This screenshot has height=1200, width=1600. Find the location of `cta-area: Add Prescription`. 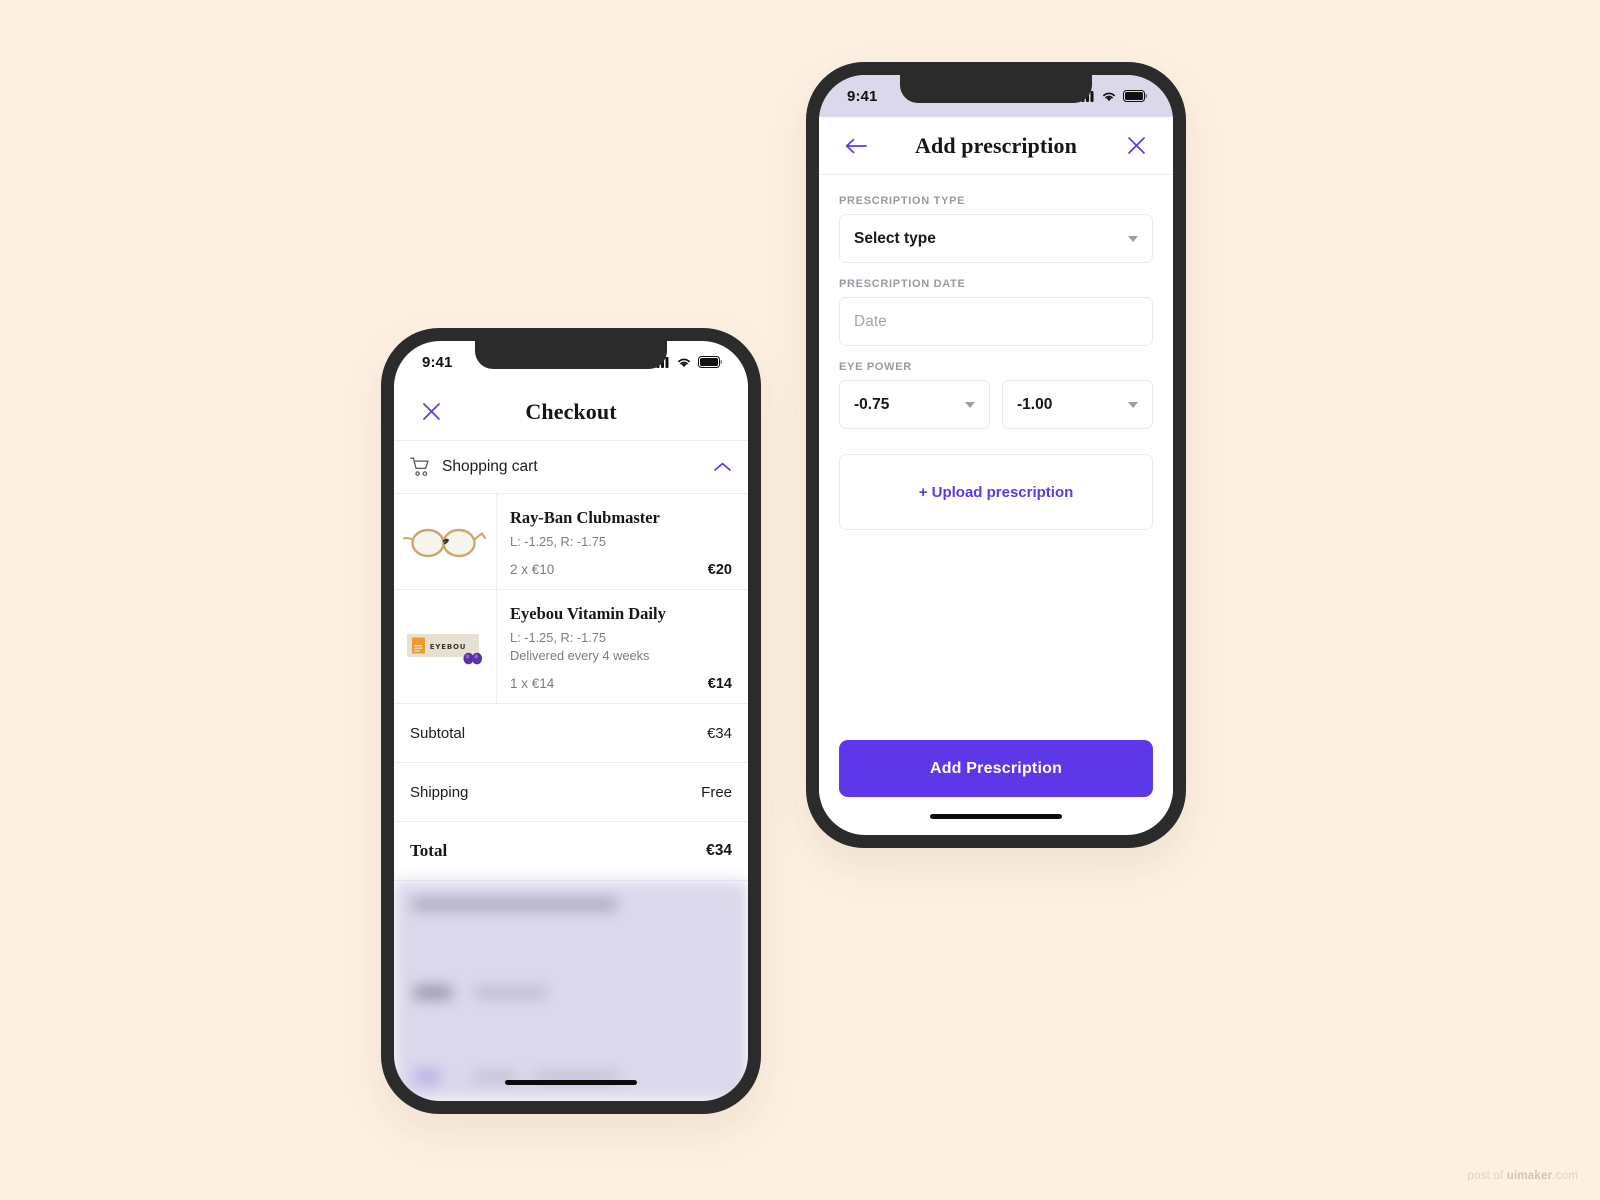

cta-area: Add Prescription is located at coordinates (996, 768).